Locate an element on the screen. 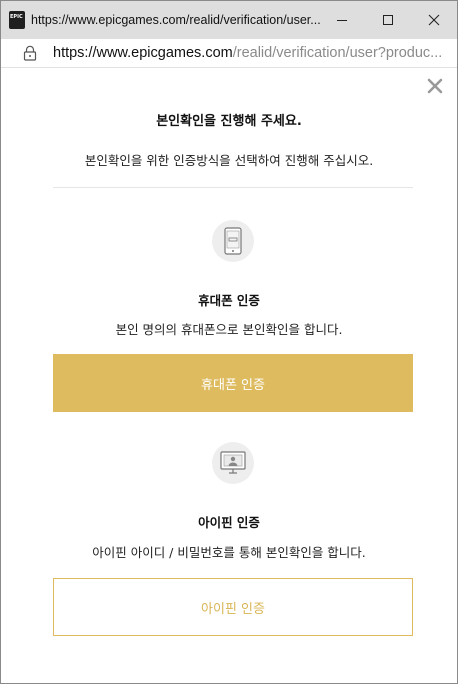 The height and width of the screenshot is (684, 458). maximize-button is located at coordinates (388, 20).